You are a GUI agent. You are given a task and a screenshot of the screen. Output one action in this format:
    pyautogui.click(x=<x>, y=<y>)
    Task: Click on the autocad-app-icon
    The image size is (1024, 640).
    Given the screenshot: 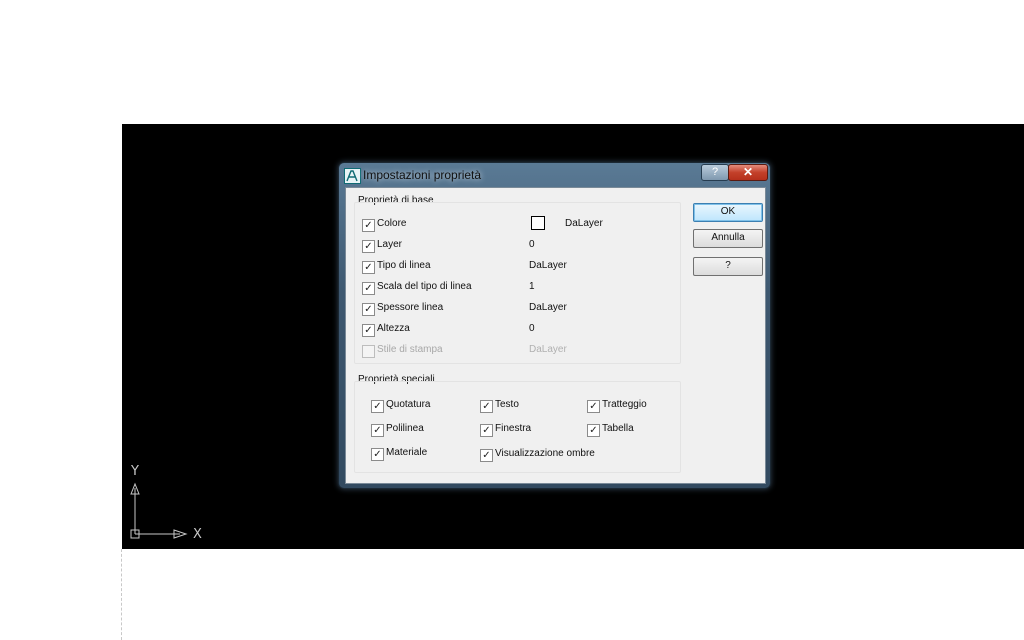 What is the action you would take?
    pyautogui.click(x=352, y=176)
    